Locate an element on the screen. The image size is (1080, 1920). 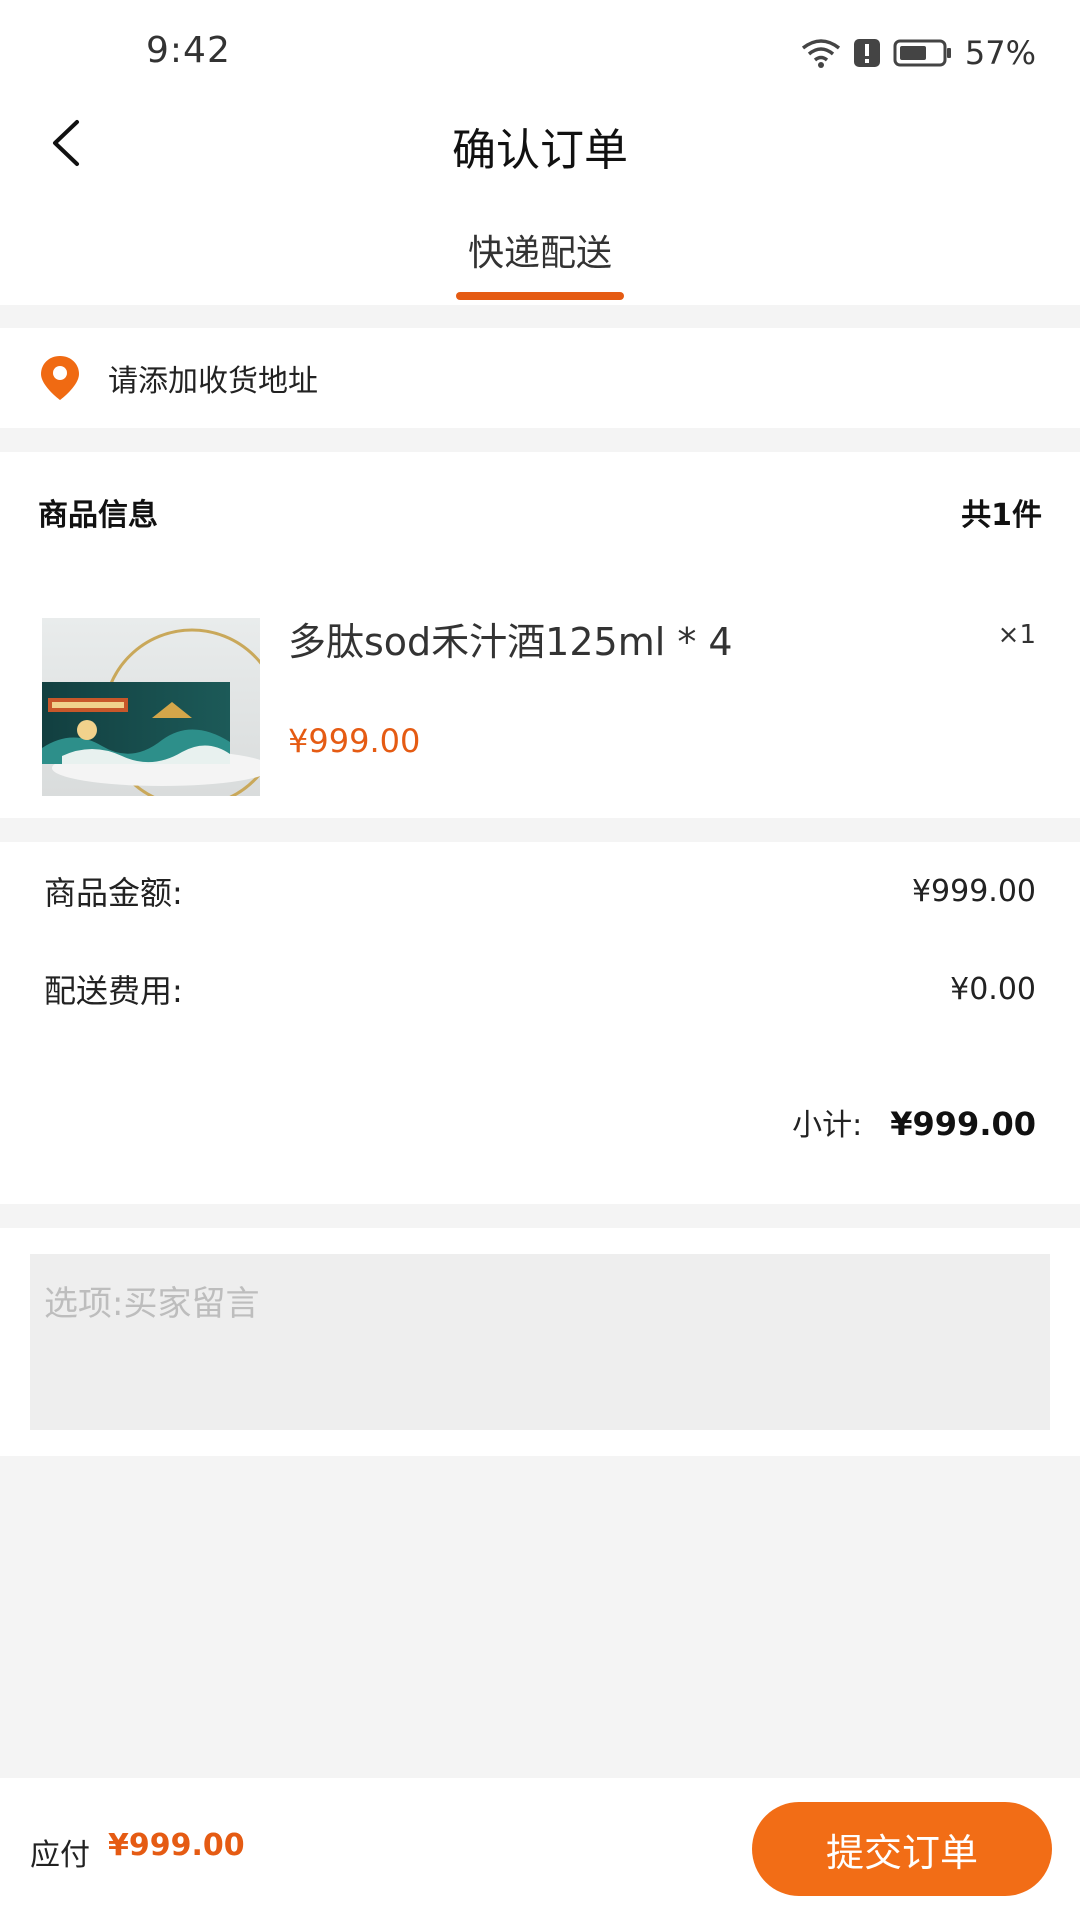
submit-order-button: 提交订单 is located at coordinates (902, 1849).